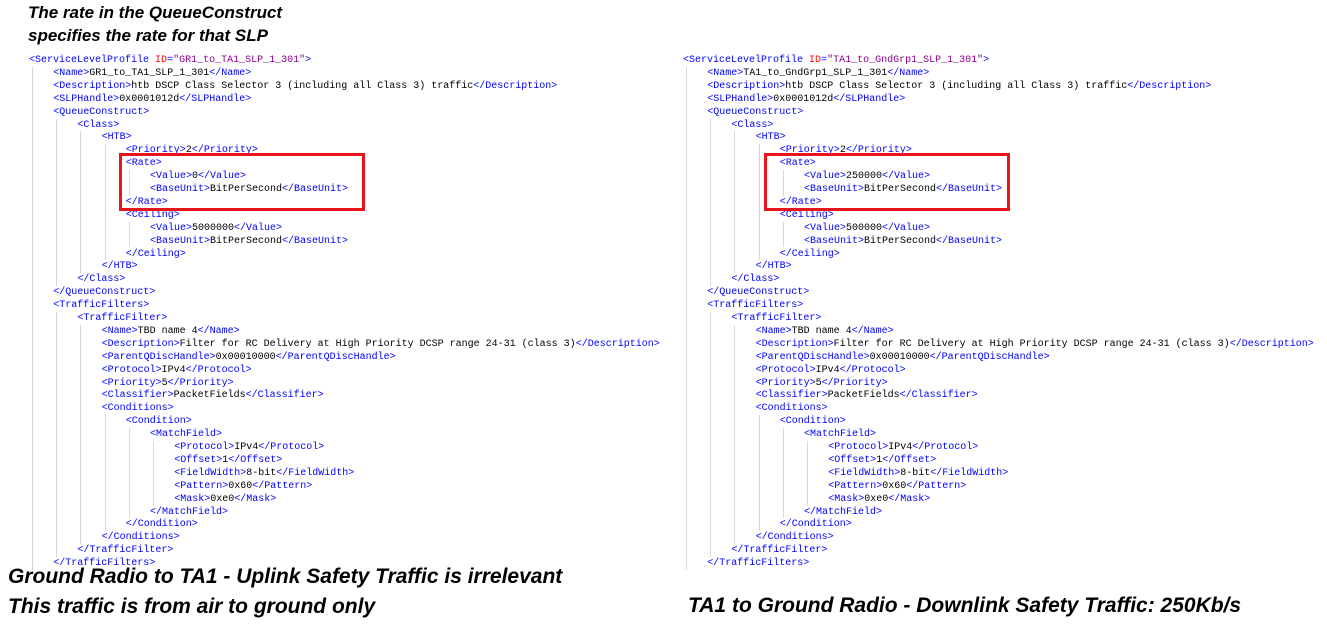 This screenshot has width=1327, height=625. I want to click on xml-tag: </Class>, so click(755, 280).